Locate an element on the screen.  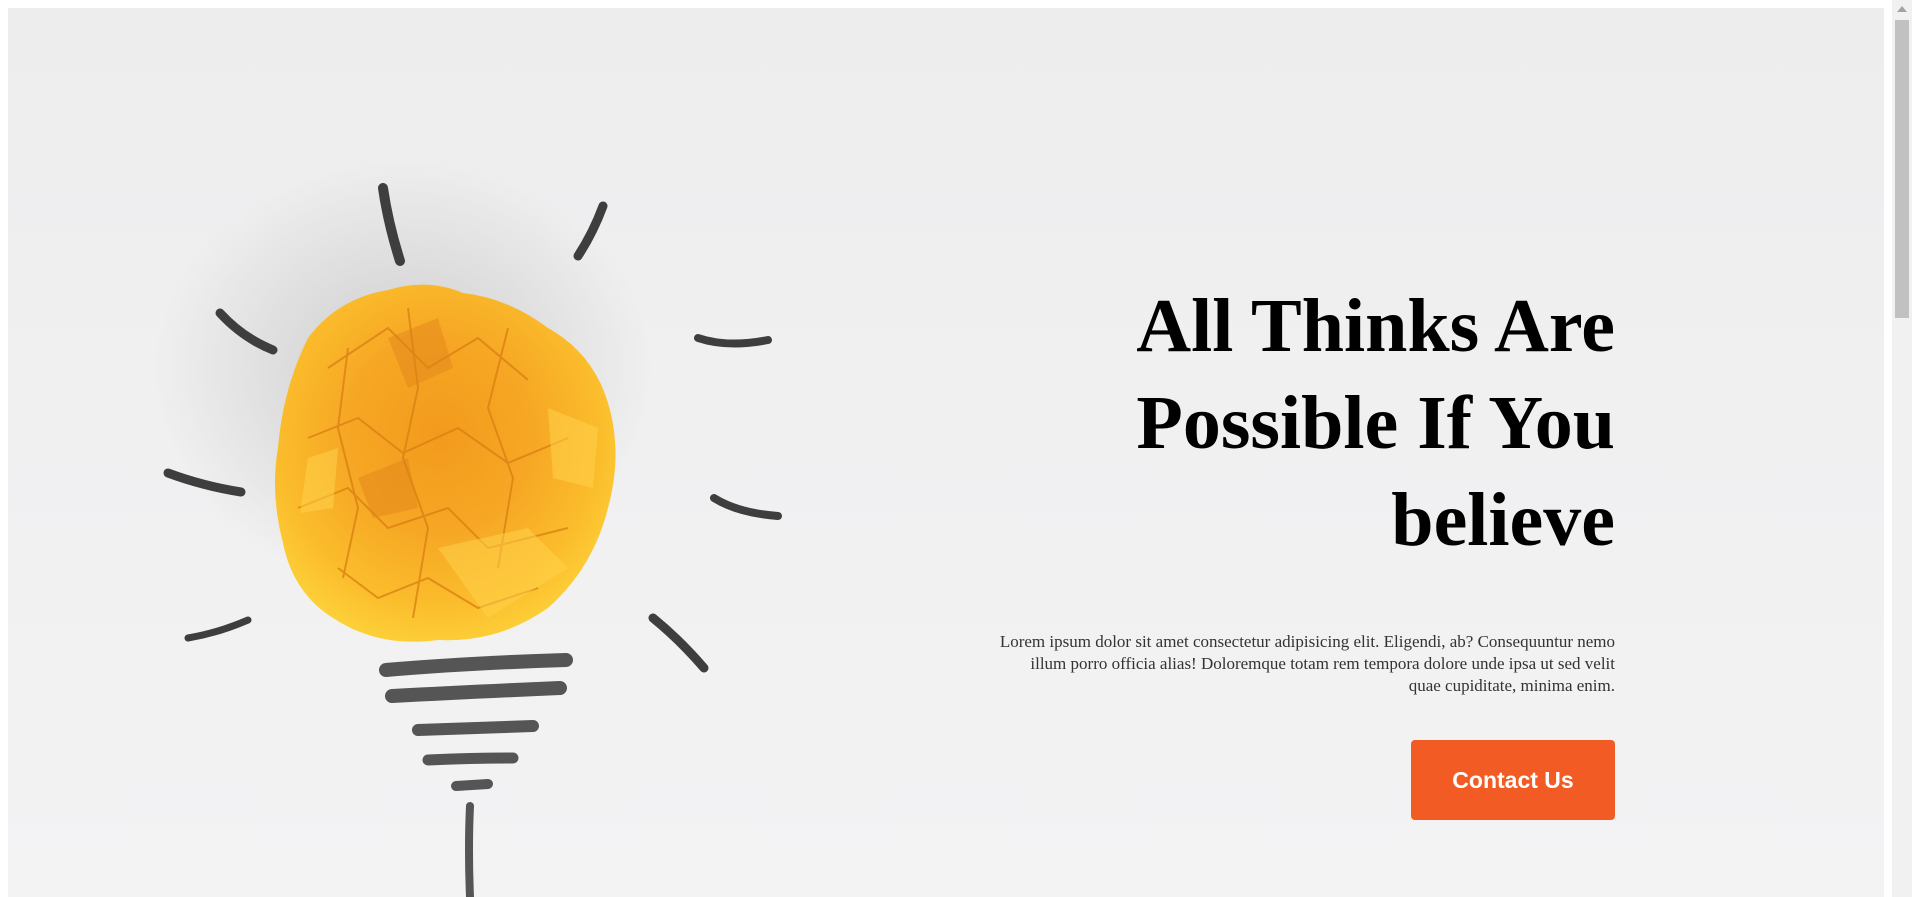
hero-title: All Thinks Are Possible If You believe is located at coordinates (1375, 423).